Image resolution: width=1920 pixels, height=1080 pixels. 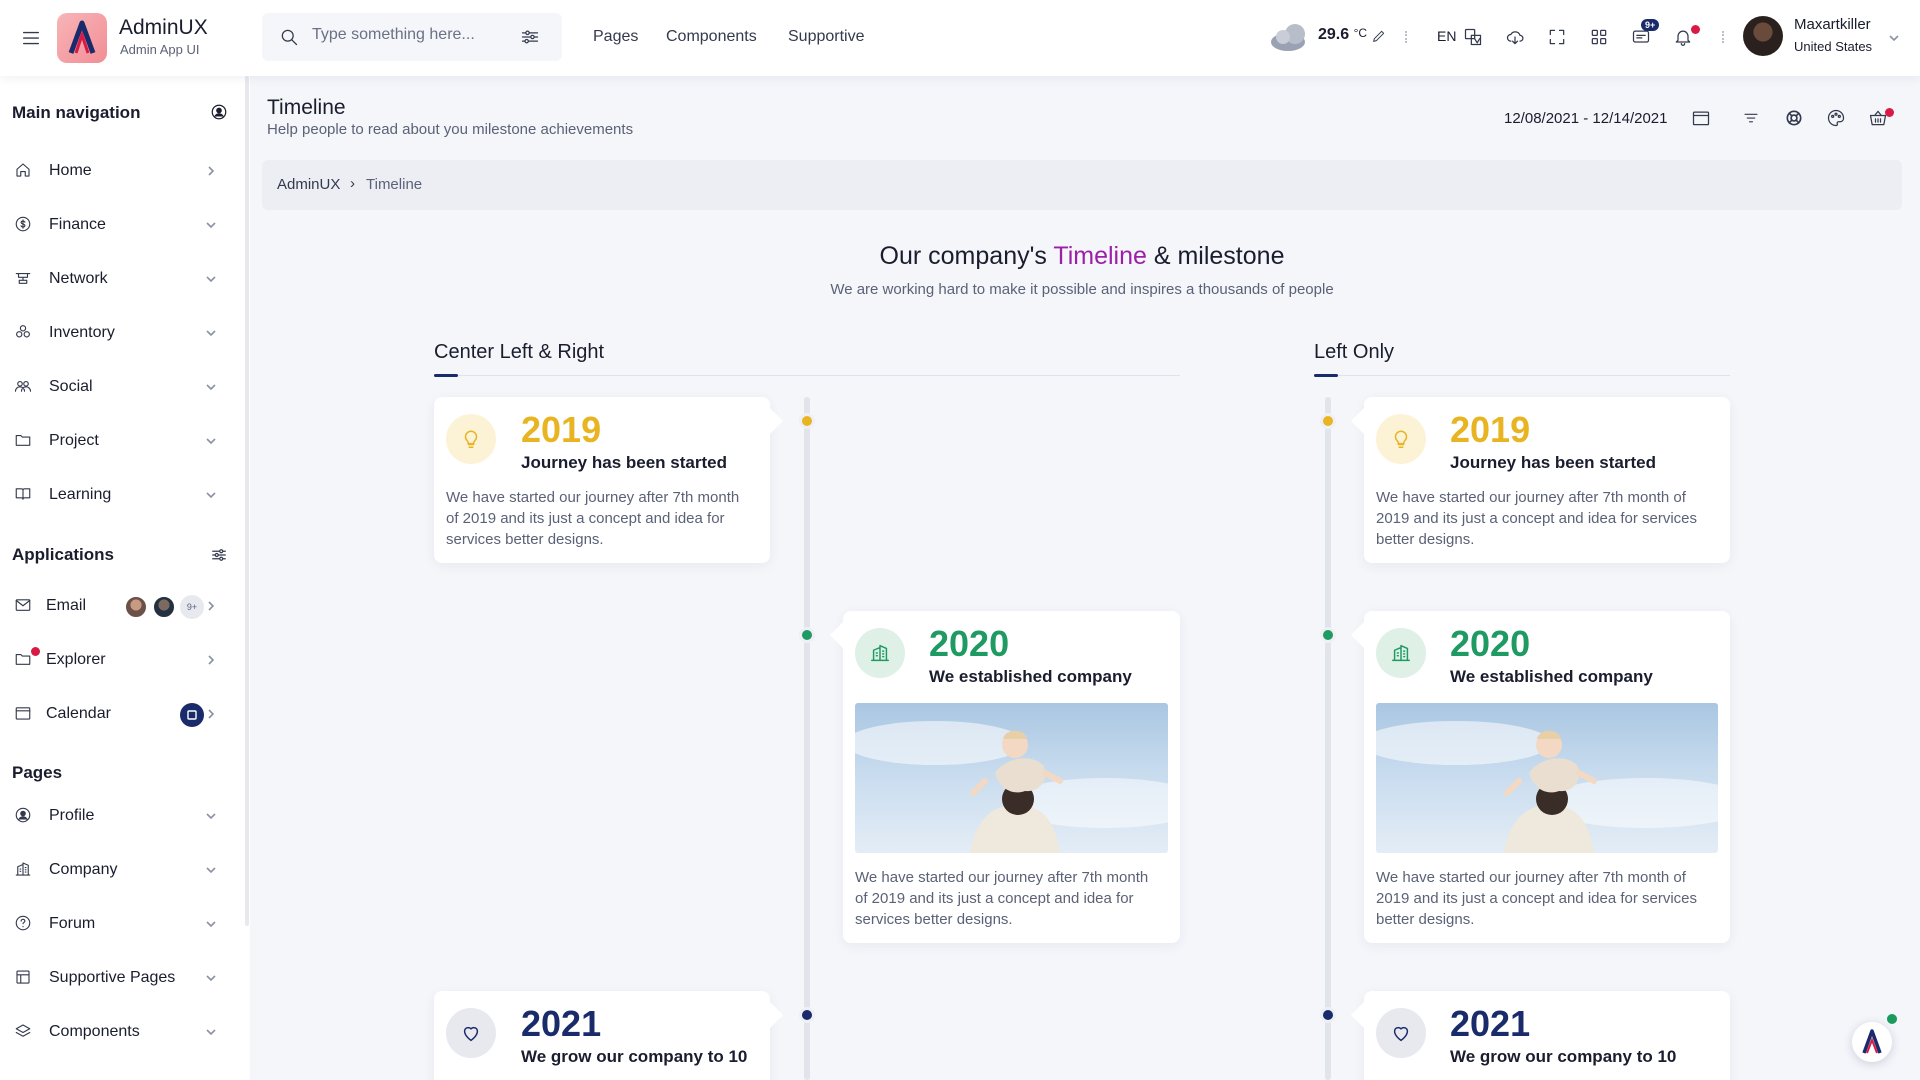 What do you see at coordinates (1833, 46) in the screenshot?
I see `user-location: United States` at bounding box center [1833, 46].